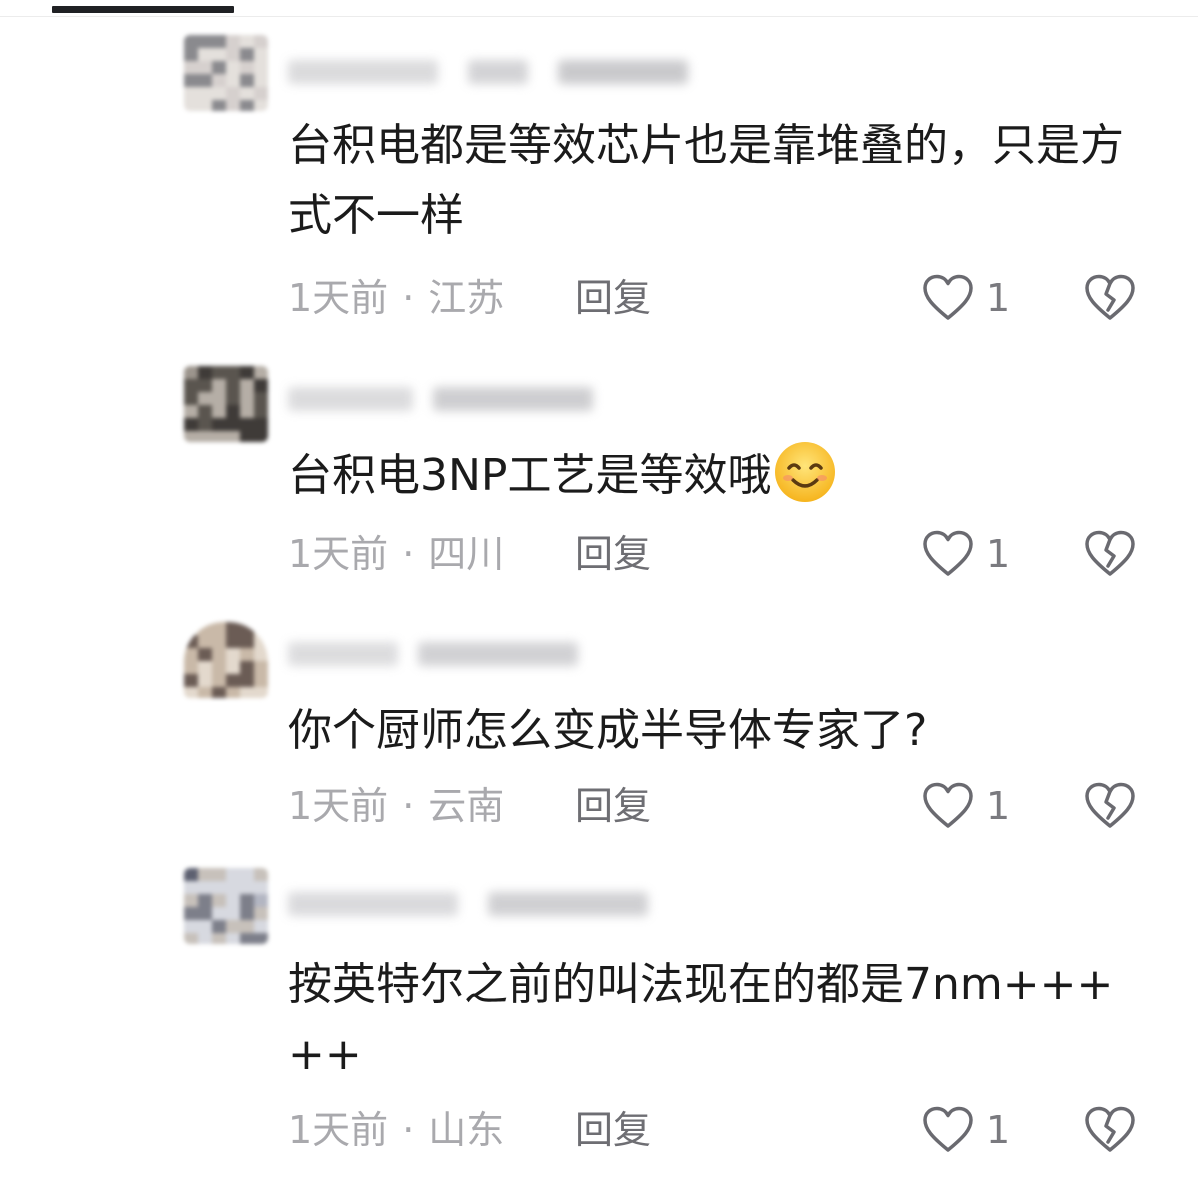  Describe the element at coordinates (466, 1130) in the screenshot. I see `comment-region: 山东` at that location.